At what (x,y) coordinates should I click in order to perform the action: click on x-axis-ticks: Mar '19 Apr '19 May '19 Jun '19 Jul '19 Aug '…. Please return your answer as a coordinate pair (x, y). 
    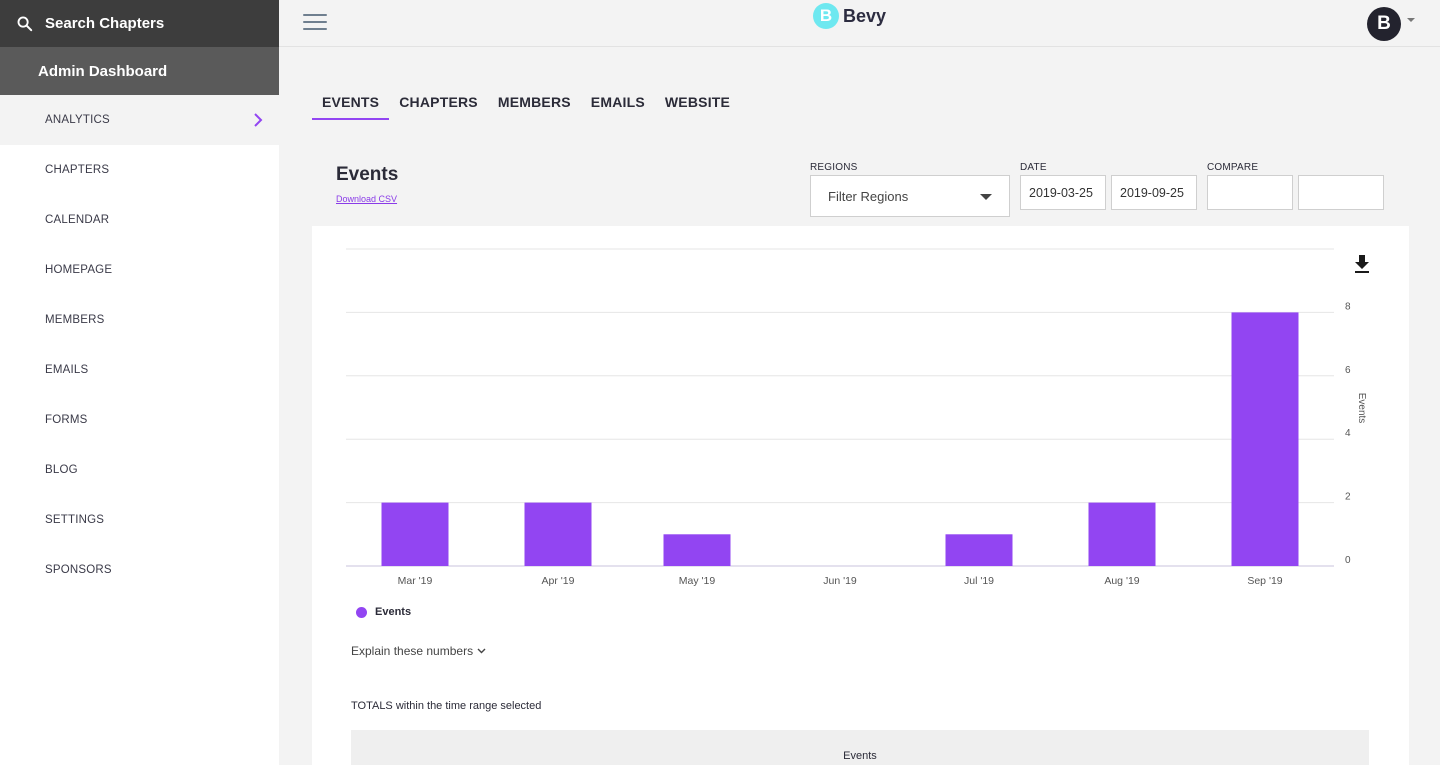
    Looking at the image, I should click on (840, 581).